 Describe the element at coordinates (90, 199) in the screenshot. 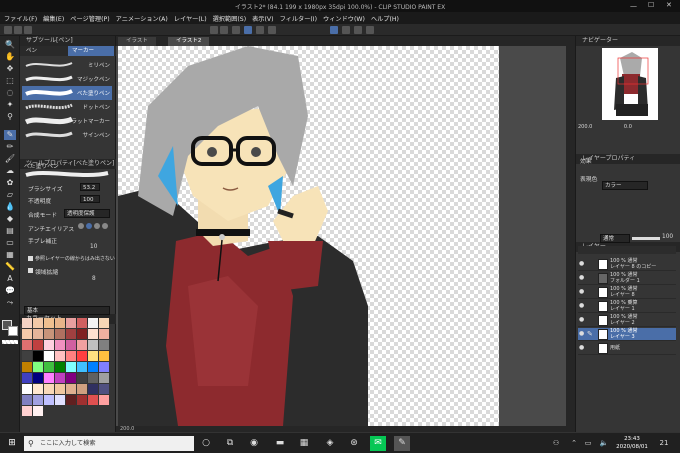

I see `opacity-value: 100` at that location.